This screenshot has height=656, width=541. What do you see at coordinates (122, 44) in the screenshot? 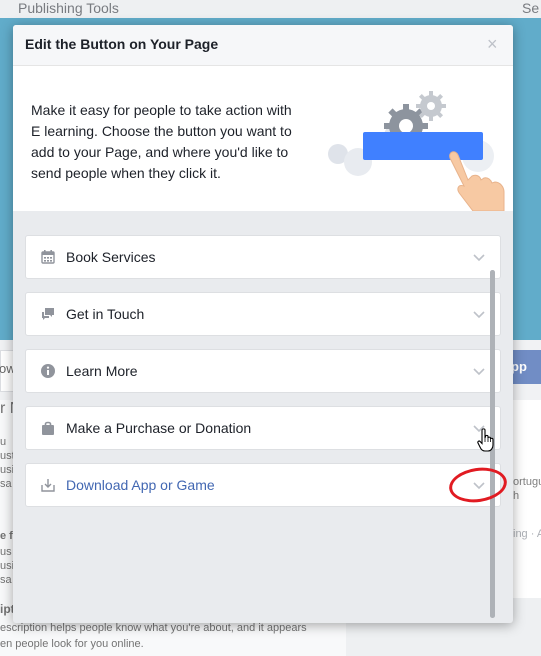
I see `dialog-title: Edit the Button on Your Page` at bounding box center [122, 44].